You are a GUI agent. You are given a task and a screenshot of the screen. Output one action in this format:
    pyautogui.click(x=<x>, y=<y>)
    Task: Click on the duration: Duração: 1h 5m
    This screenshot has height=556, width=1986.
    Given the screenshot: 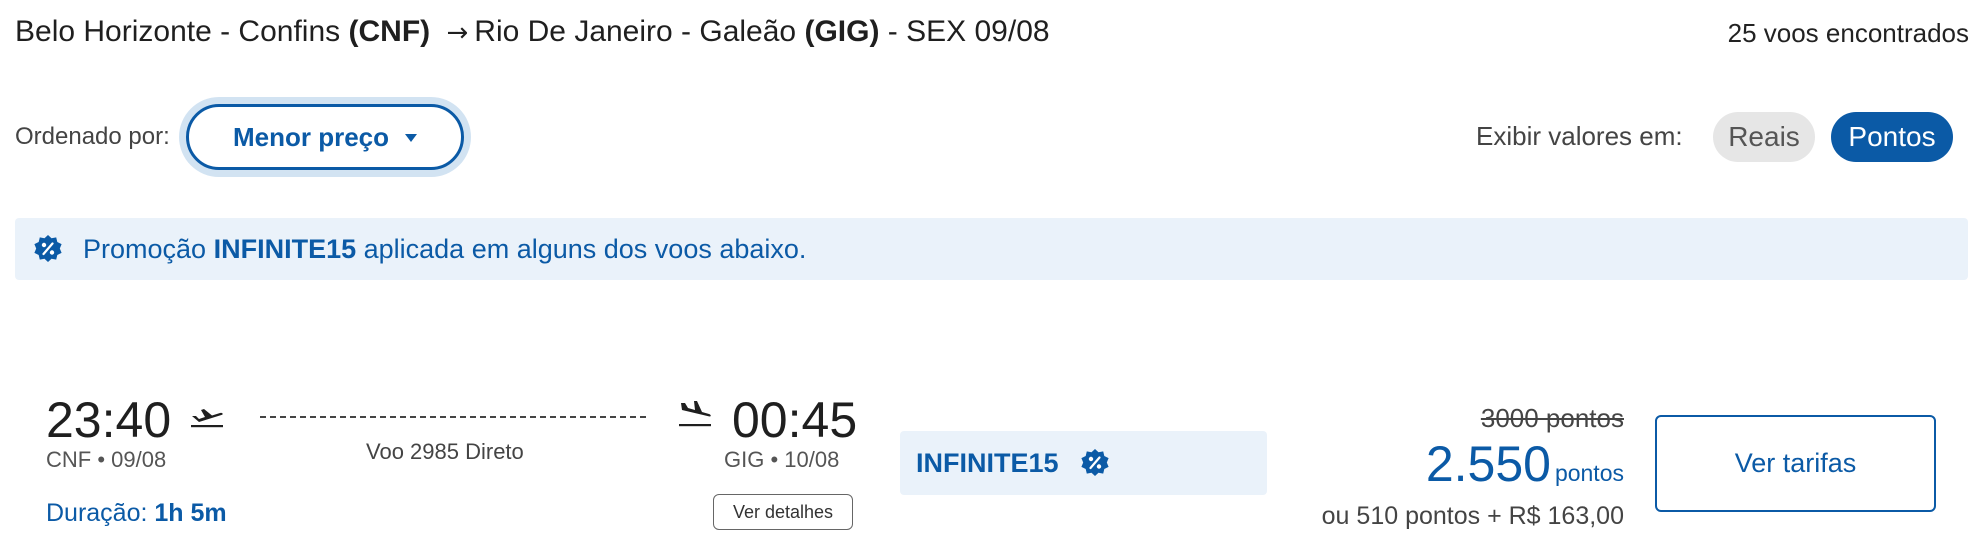 What is the action you would take?
    pyautogui.click(x=136, y=513)
    